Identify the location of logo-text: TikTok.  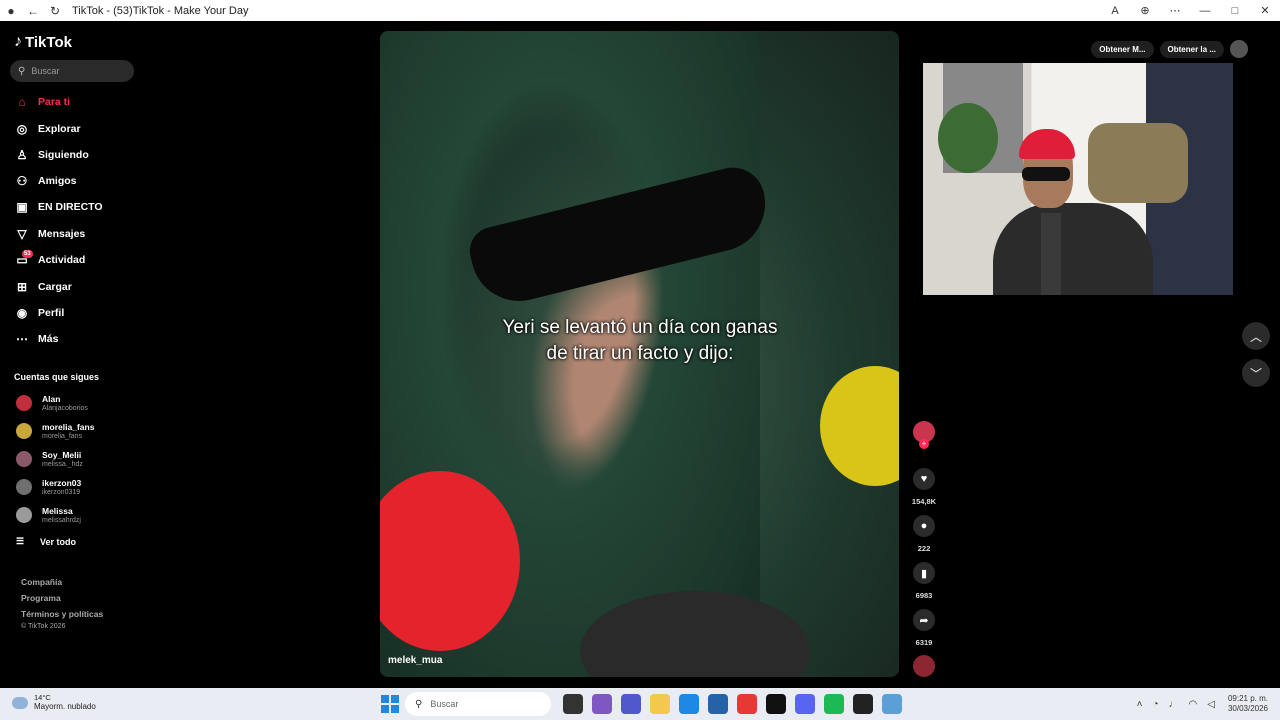
(48, 42).